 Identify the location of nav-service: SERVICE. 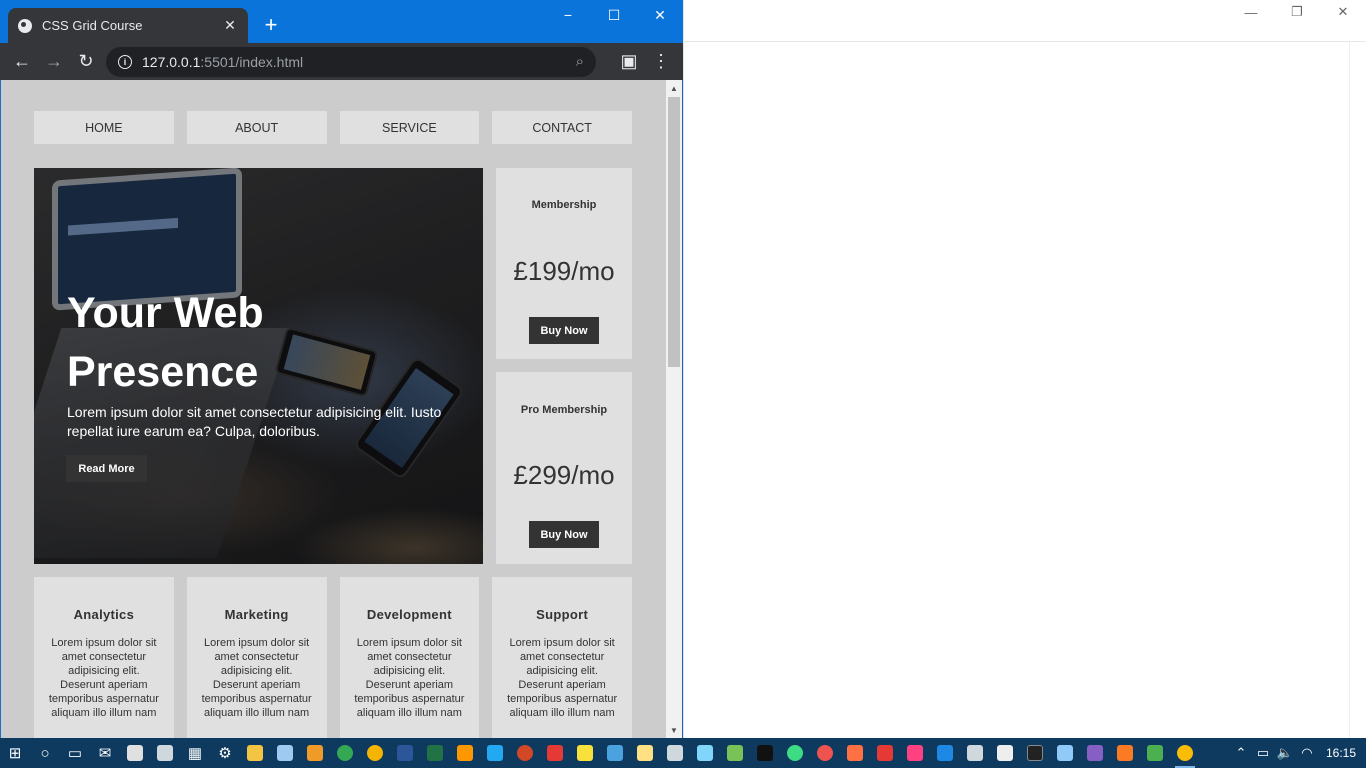
(409, 127).